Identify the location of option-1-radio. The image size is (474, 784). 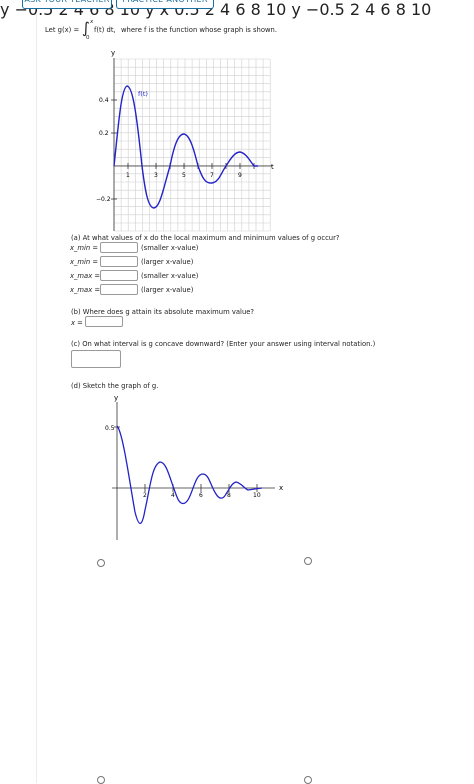
(101, 563).